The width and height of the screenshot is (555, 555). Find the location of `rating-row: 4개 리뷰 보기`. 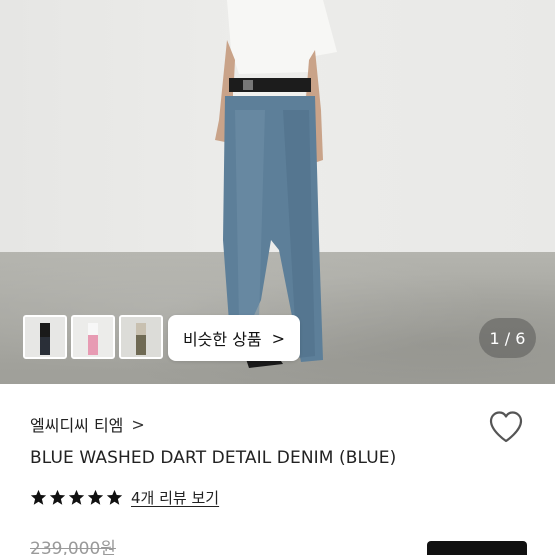

rating-row: 4개 리뷰 보기 is located at coordinates (124, 497).